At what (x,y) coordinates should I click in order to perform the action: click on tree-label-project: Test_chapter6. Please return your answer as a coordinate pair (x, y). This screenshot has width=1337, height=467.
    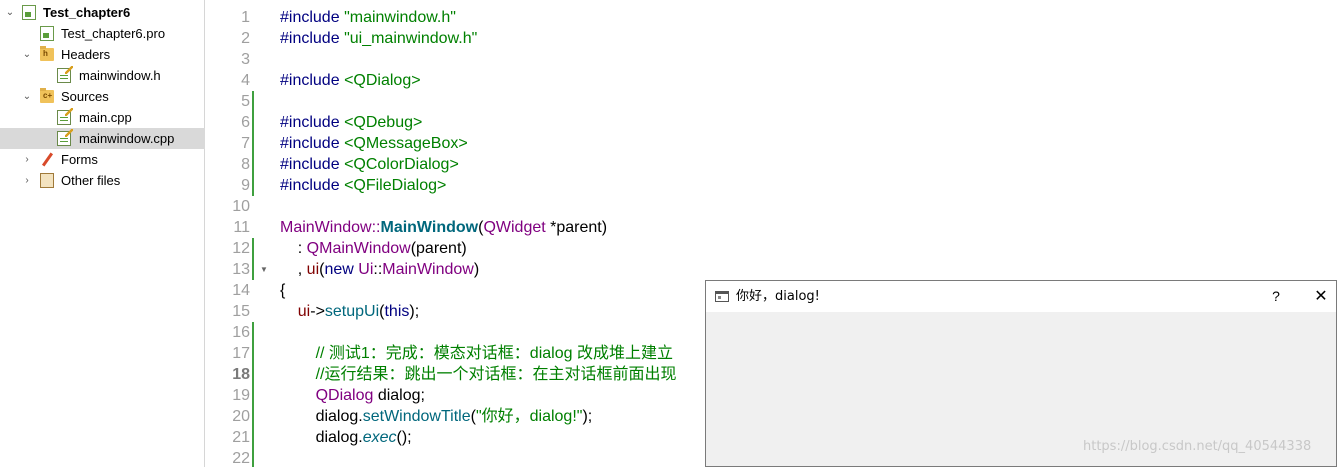
    Looking at the image, I should click on (87, 12).